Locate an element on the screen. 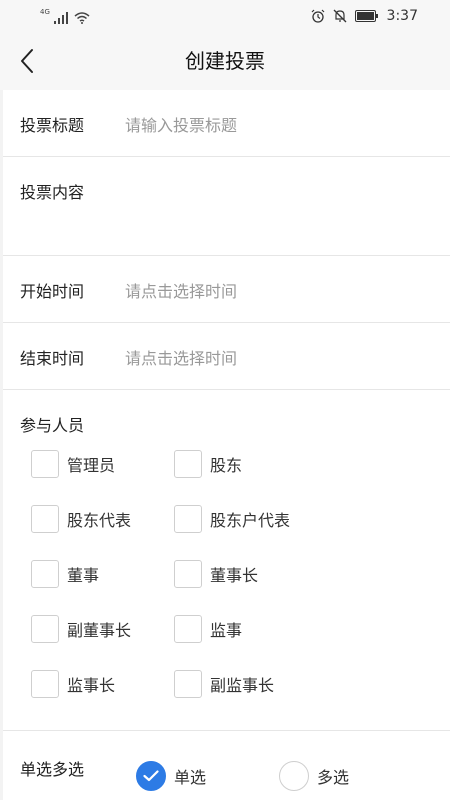 This screenshot has height=800, width=450. back-arrow-icon is located at coordinates (27, 61).